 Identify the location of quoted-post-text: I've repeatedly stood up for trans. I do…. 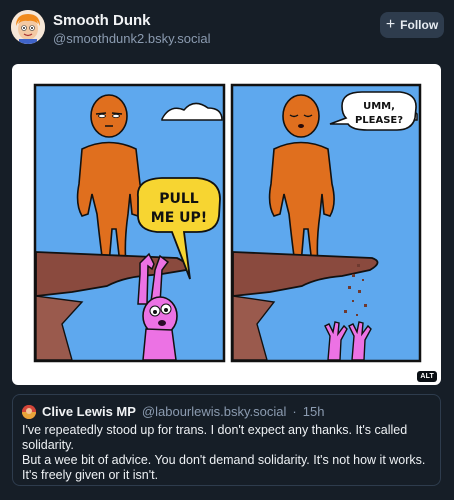
(227, 453).